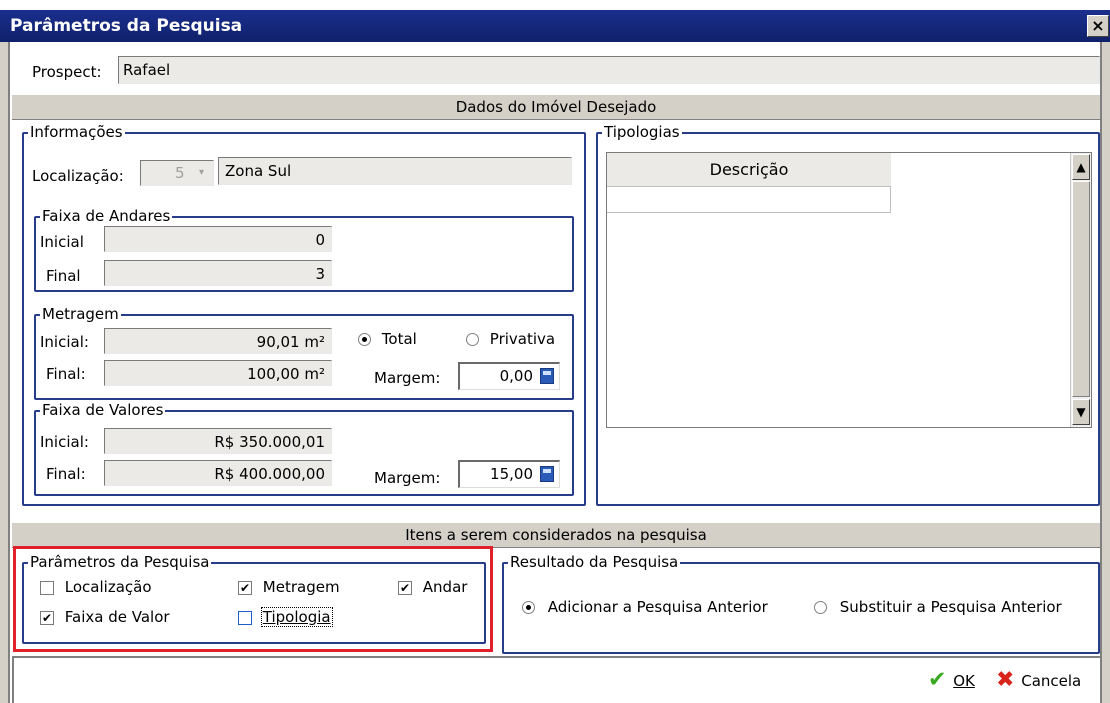 The width and height of the screenshot is (1110, 703). I want to click on valores-margem-label: Margem:, so click(407, 478).